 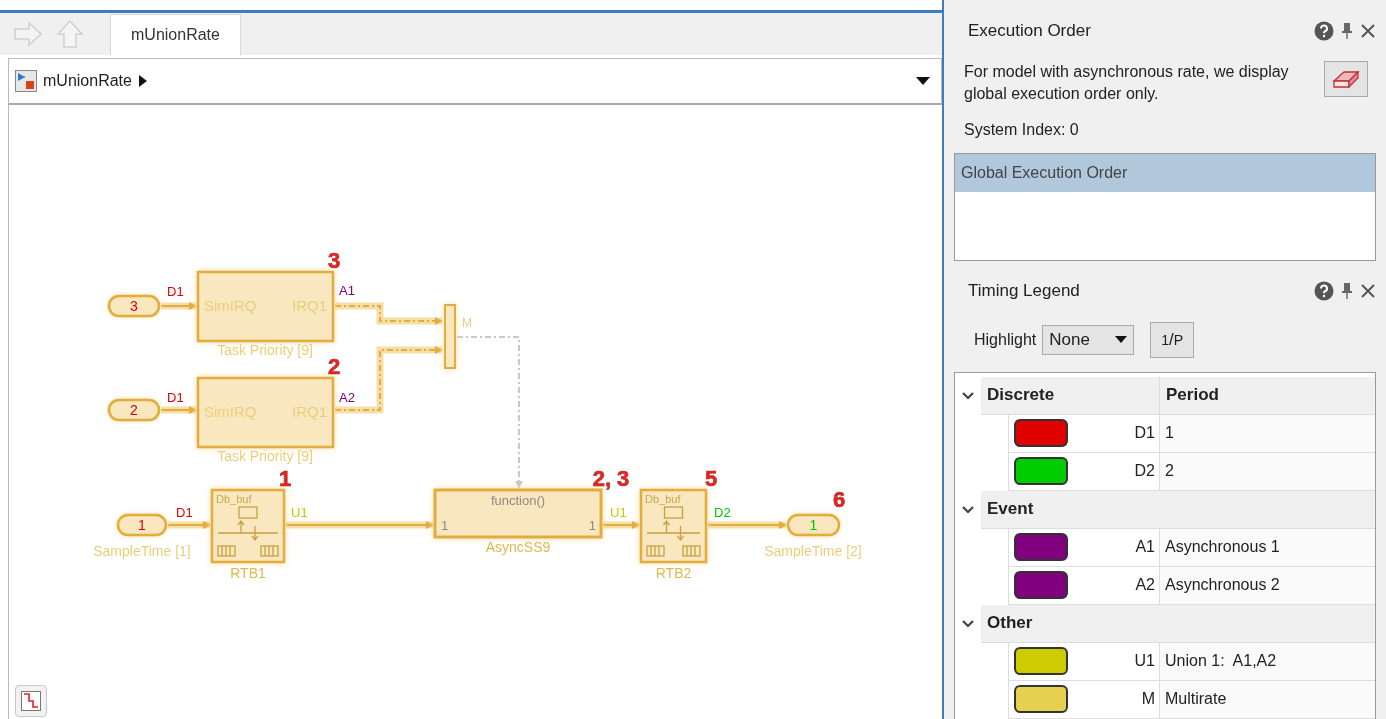 What do you see at coordinates (87, 81) in the screenshot?
I see `breadcrumb-label: mUnionRate` at bounding box center [87, 81].